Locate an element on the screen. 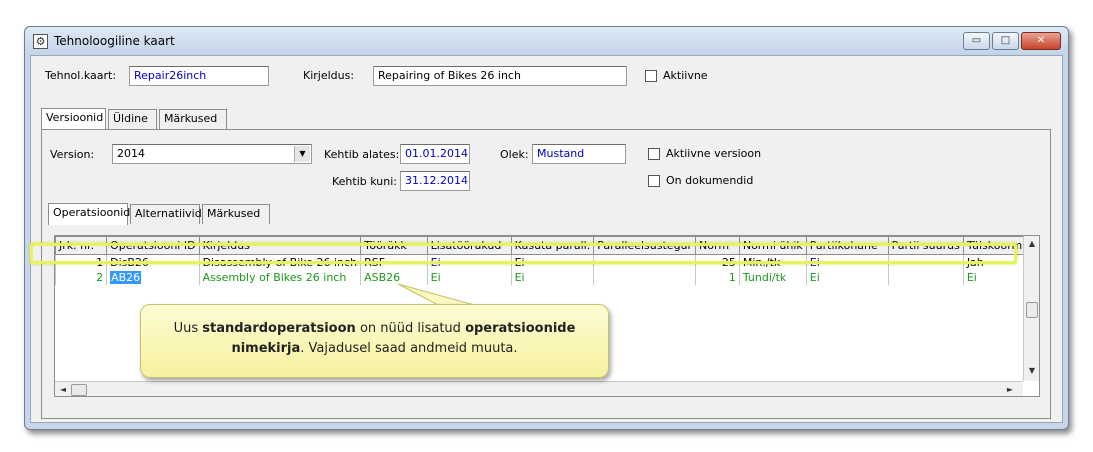 This screenshot has height=452, width=1093. kehtib-alates-field: 01.01.2014 is located at coordinates (435, 154).